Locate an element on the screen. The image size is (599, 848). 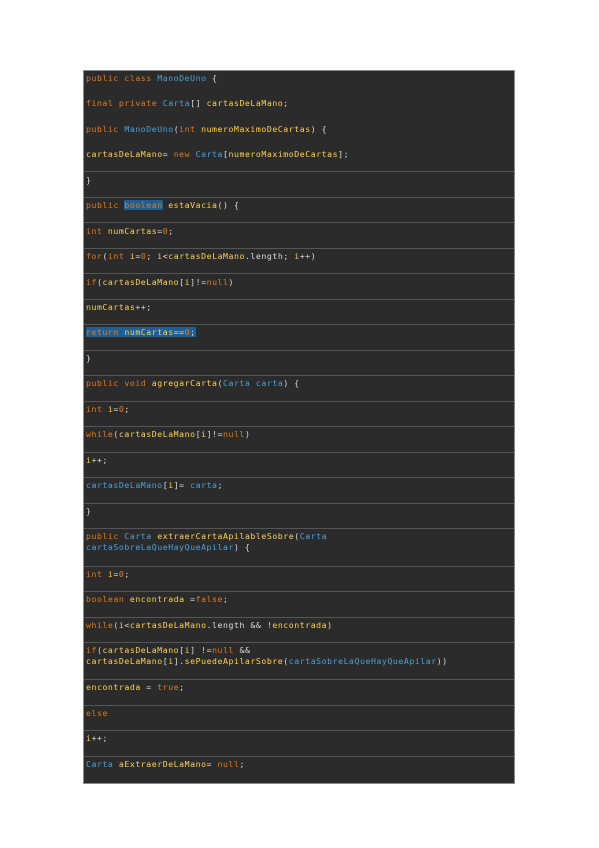
code-line-content: public boolean estaVacia() { is located at coordinates (162, 205).